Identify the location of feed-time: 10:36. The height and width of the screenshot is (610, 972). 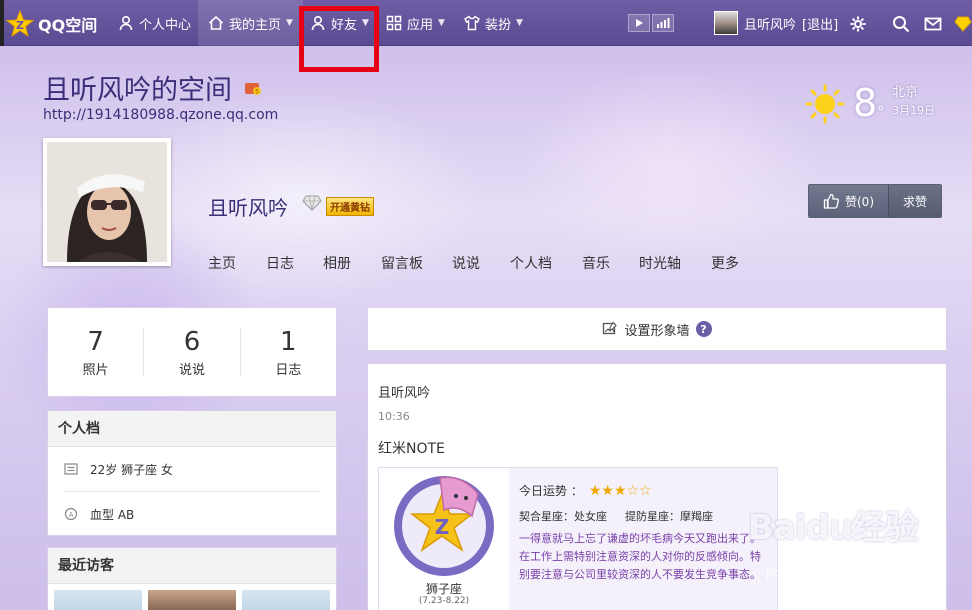
(394, 416).